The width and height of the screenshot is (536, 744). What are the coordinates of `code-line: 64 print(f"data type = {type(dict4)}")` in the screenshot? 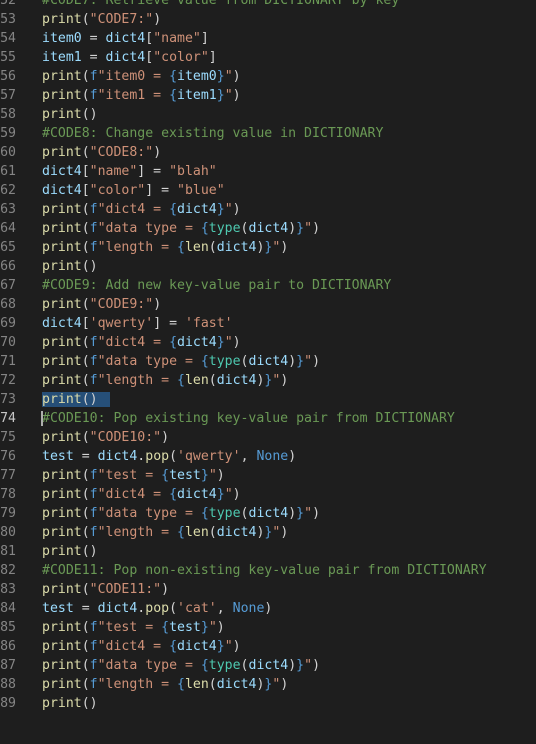 It's located at (268, 228).